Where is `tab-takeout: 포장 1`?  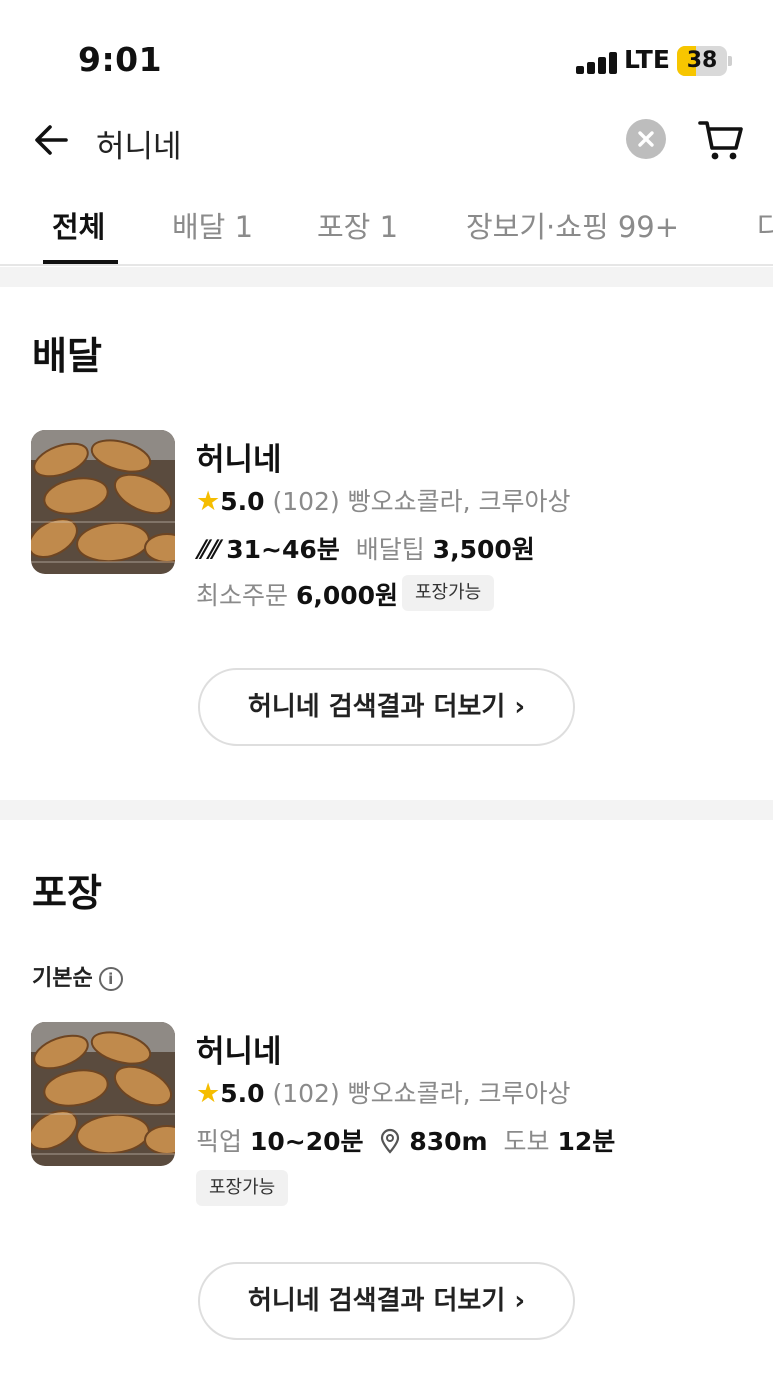
tab-takeout: 포장 1 is located at coordinates (357, 225).